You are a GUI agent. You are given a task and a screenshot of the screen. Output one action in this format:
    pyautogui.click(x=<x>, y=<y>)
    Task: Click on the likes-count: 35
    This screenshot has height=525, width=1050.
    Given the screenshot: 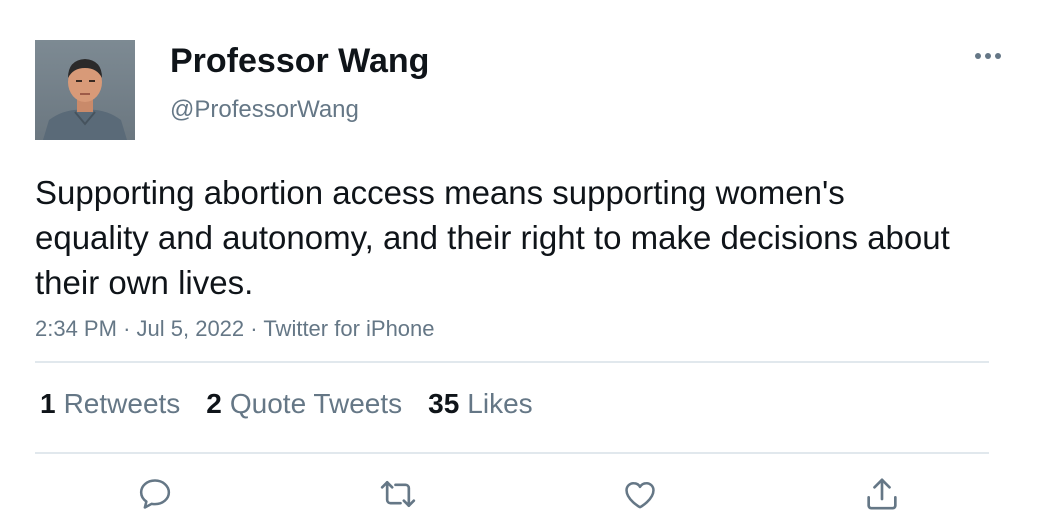 What is the action you would take?
    pyautogui.click(x=444, y=403)
    